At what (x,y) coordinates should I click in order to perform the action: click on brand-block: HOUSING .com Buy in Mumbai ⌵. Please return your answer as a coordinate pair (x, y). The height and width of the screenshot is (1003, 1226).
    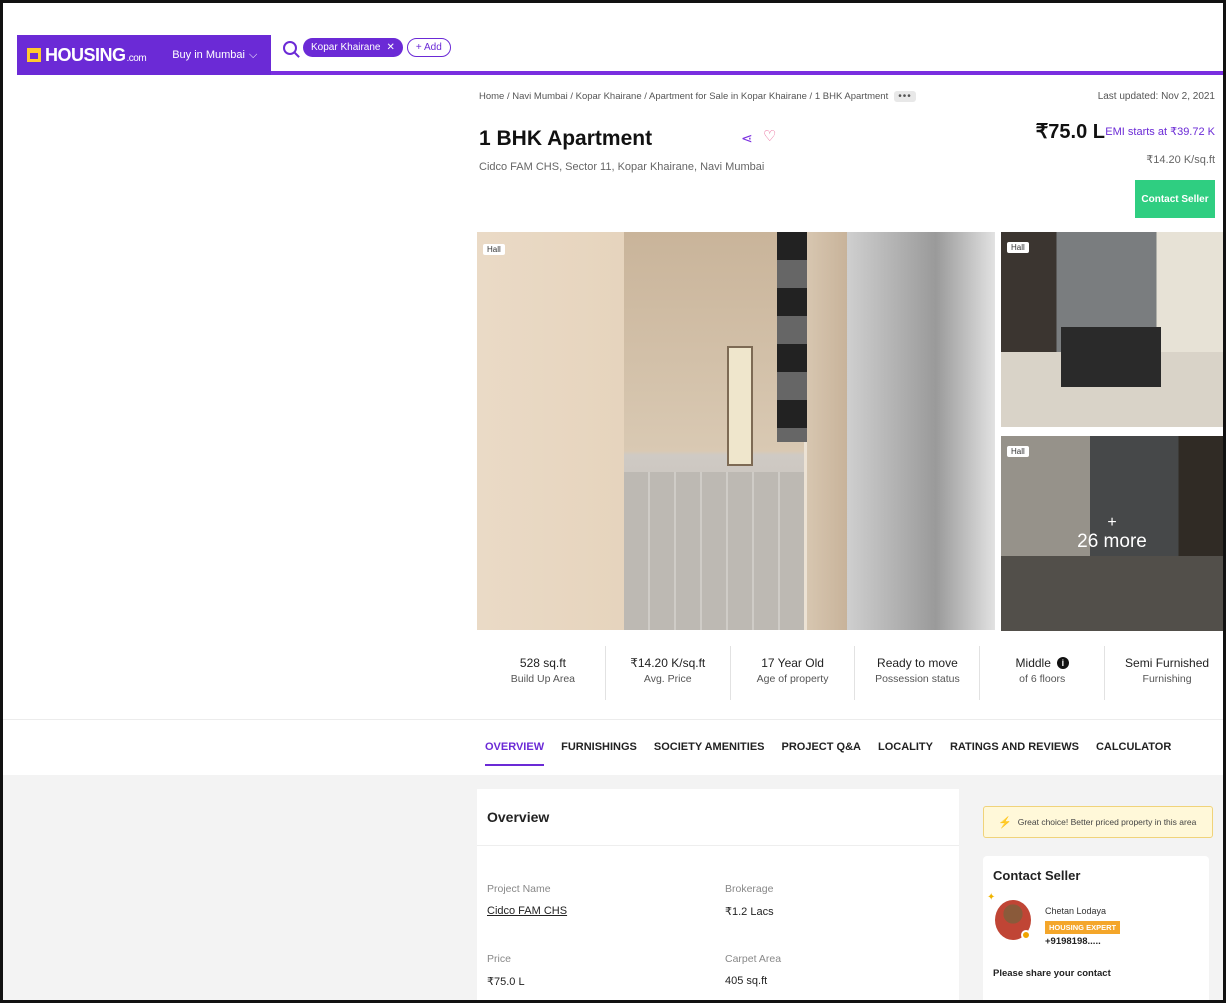
    Looking at the image, I should click on (144, 55).